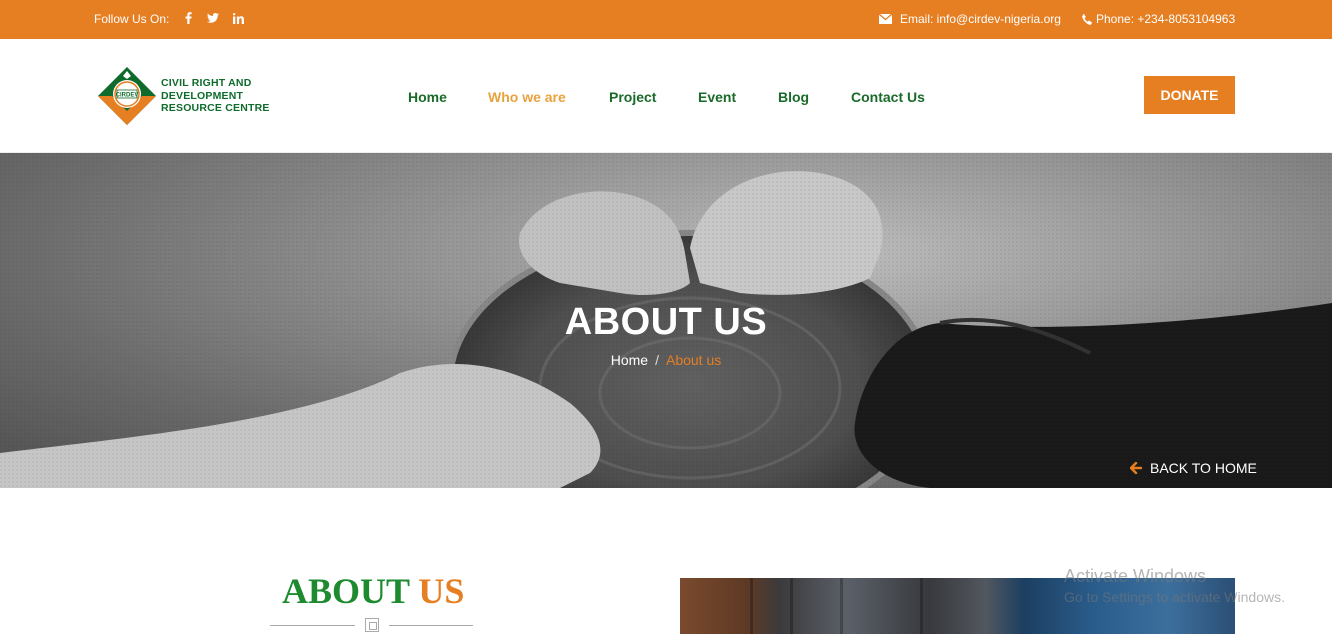  I want to click on divider-line-right, so click(431, 625).